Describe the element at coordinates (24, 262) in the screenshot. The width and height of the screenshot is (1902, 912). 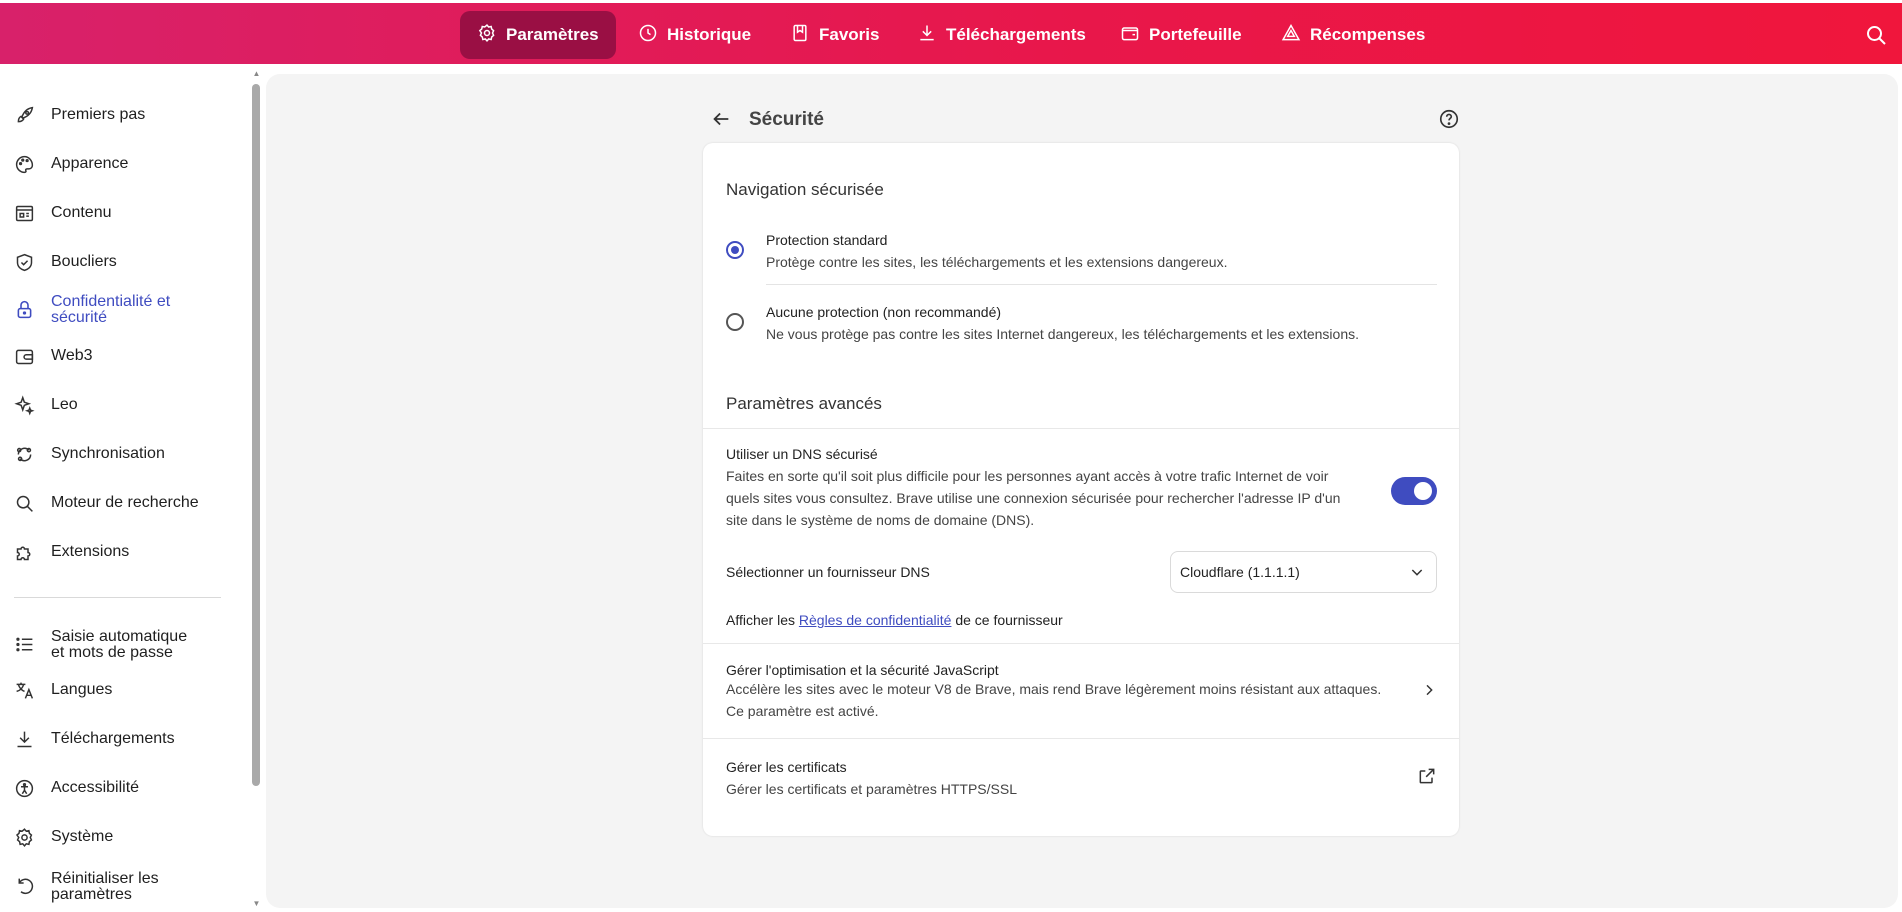
I see `shield-icon` at that location.